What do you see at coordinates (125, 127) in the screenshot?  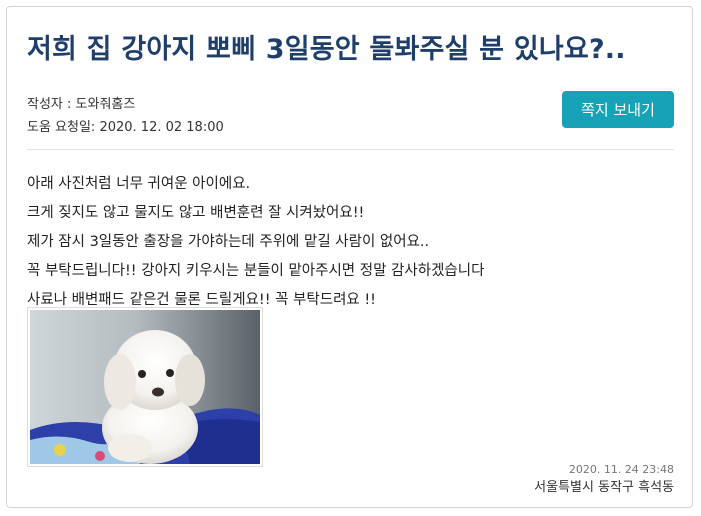 I see `request-date-line: 도움 요청일: 2020. 12. 02 18:00` at bounding box center [125, 127].